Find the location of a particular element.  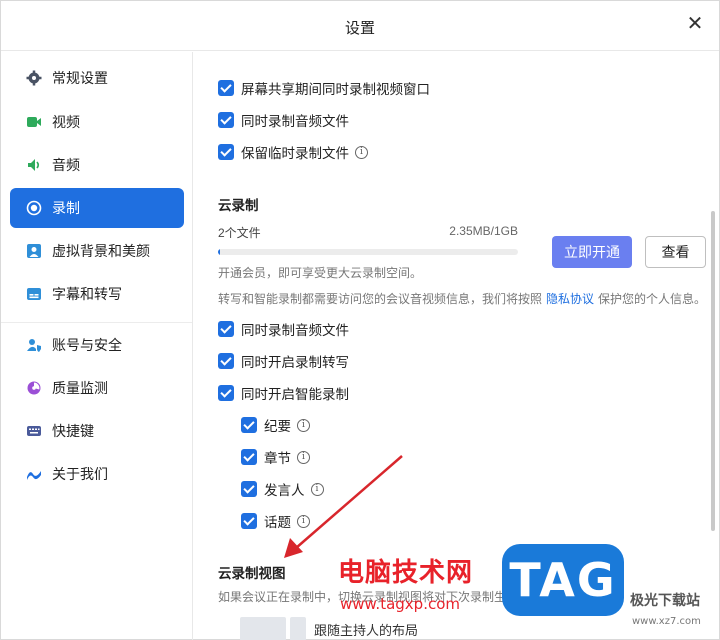

watermark-tag-logo: TAG is located at coordinates (563, 580).